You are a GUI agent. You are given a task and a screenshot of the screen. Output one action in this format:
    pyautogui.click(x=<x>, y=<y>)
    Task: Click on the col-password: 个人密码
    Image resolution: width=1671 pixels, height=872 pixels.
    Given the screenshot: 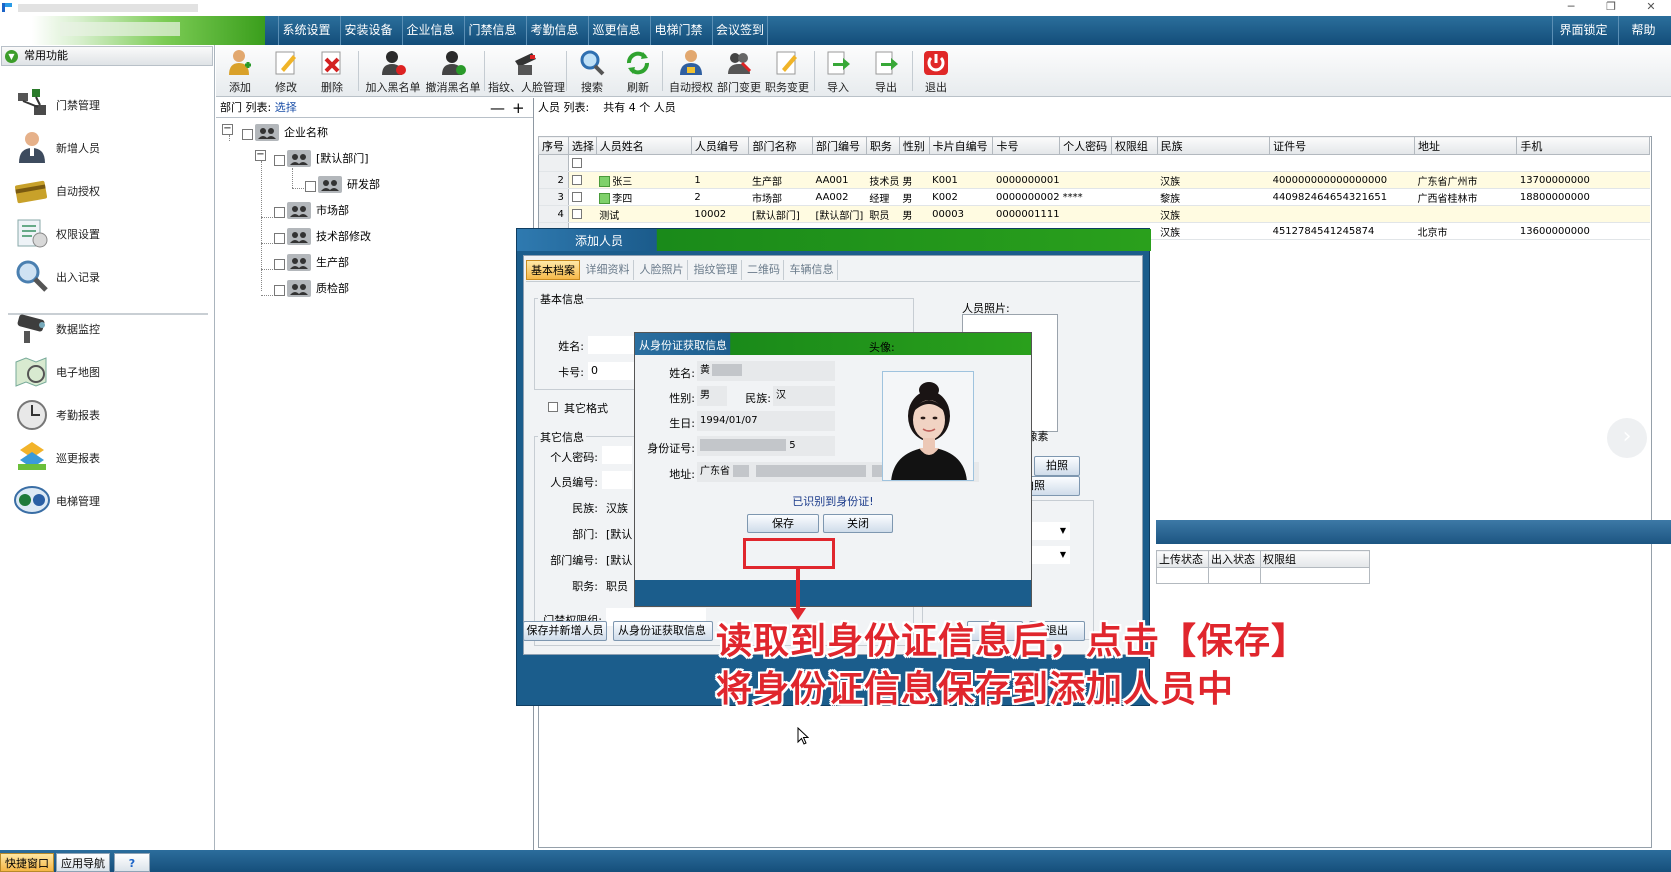 What is the action you would take?
    pyautogui.click(x=1085, y=145)
    